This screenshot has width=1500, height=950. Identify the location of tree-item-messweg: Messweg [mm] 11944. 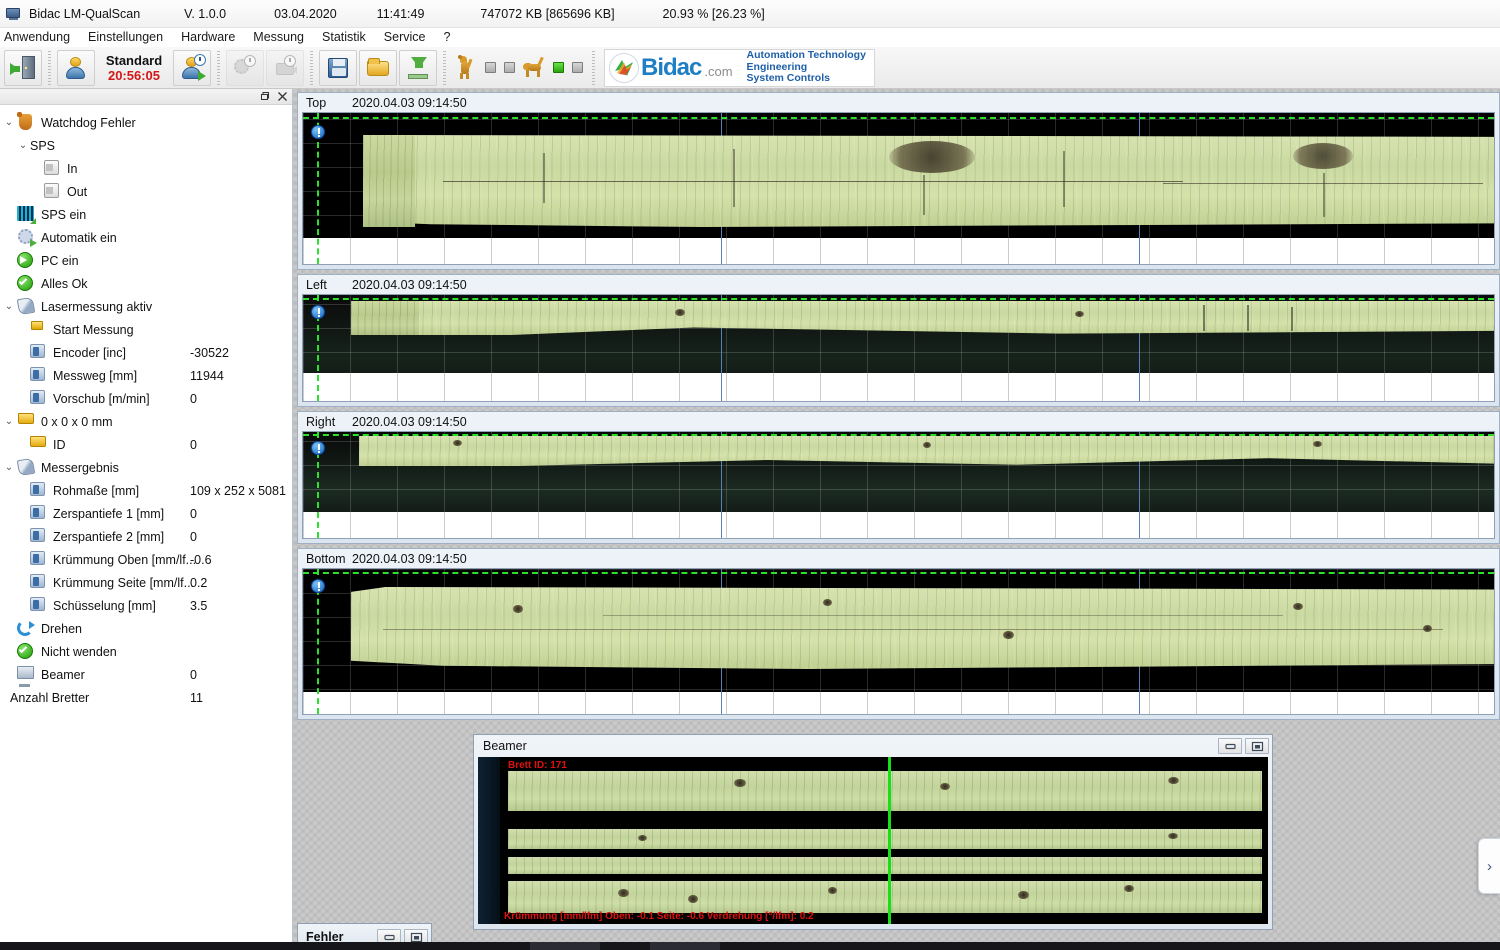
(146, 375).